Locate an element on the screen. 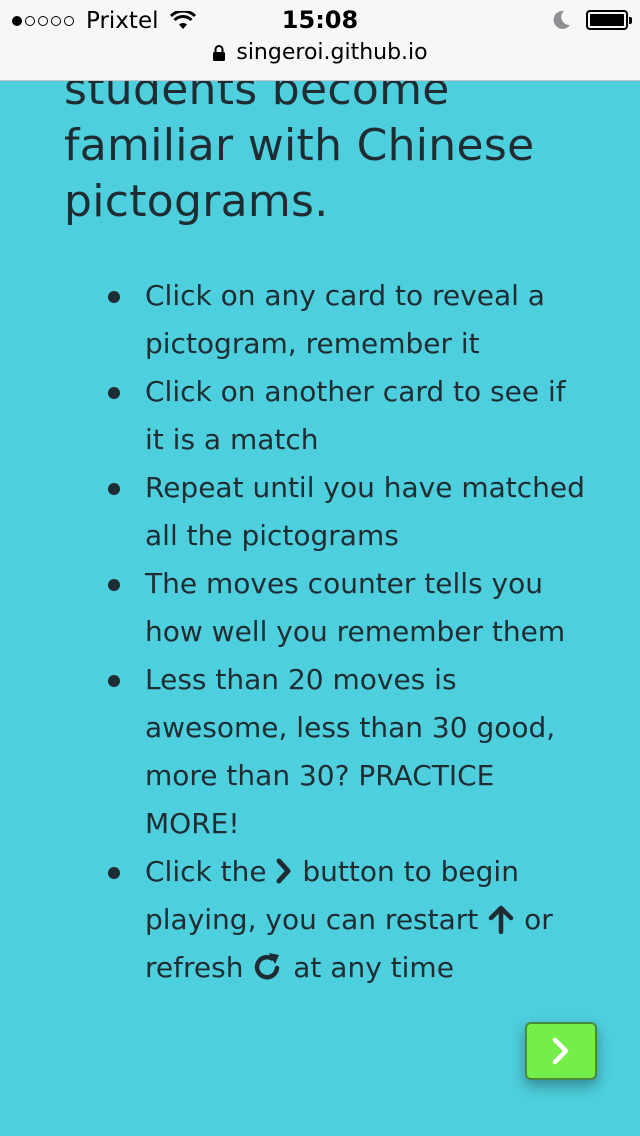  status-bar: Prixtel 15:08 singeroi.github.io is located at coordinates (320, 40).